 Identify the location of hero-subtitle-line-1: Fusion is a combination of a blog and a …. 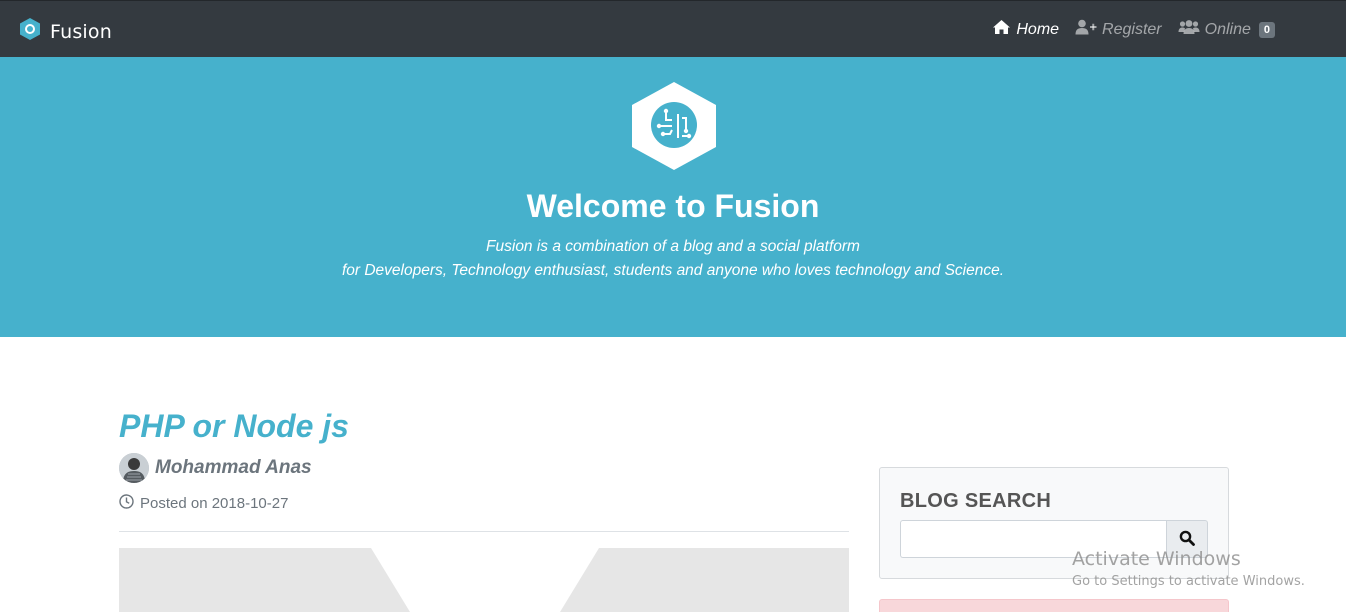
(673, 246).